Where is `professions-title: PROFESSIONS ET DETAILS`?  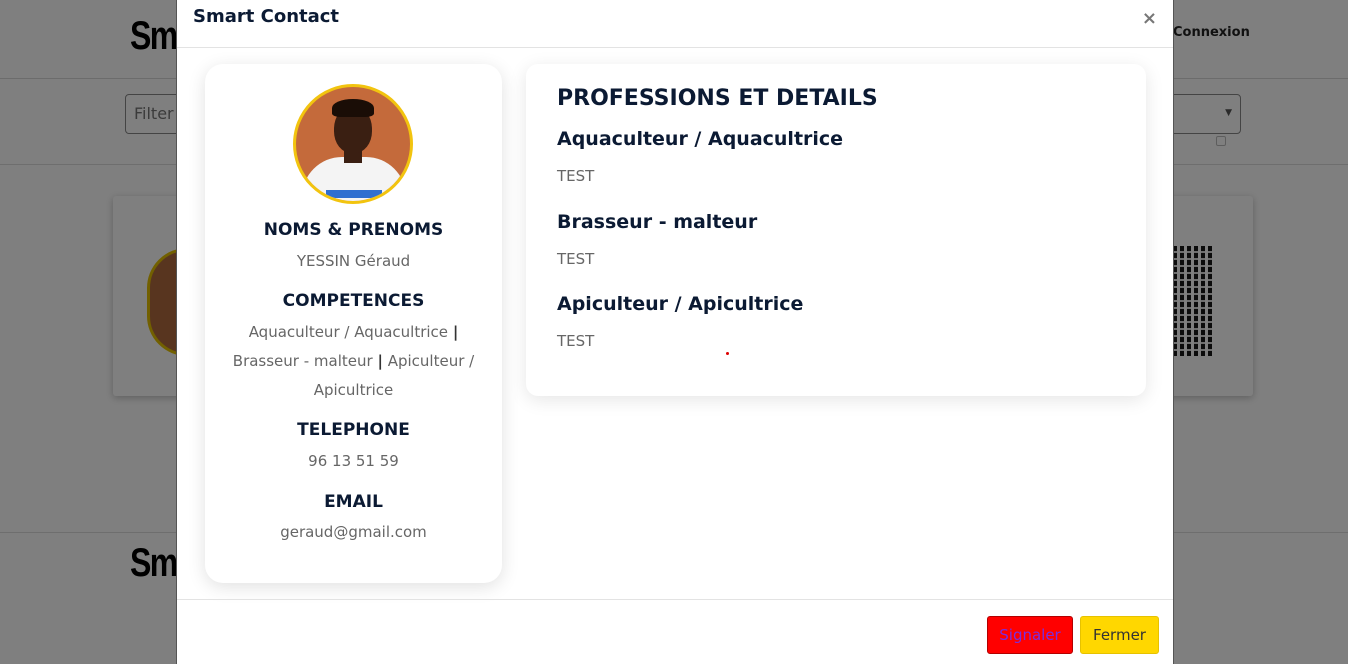
professions-title: PROFESSIONS ET DETAILS is located at coordinates (717, 98).